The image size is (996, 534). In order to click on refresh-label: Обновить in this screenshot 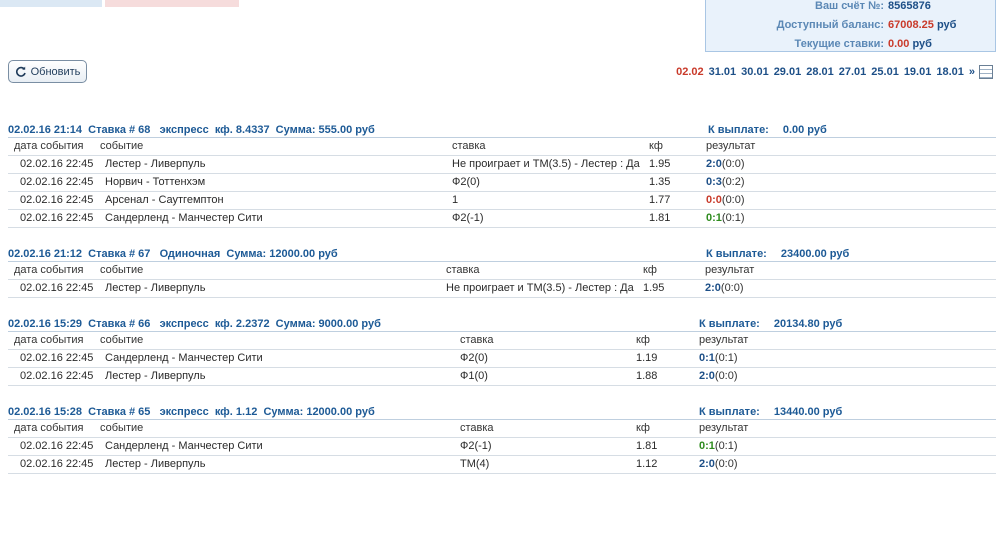, I will do `click(55, 71)`.